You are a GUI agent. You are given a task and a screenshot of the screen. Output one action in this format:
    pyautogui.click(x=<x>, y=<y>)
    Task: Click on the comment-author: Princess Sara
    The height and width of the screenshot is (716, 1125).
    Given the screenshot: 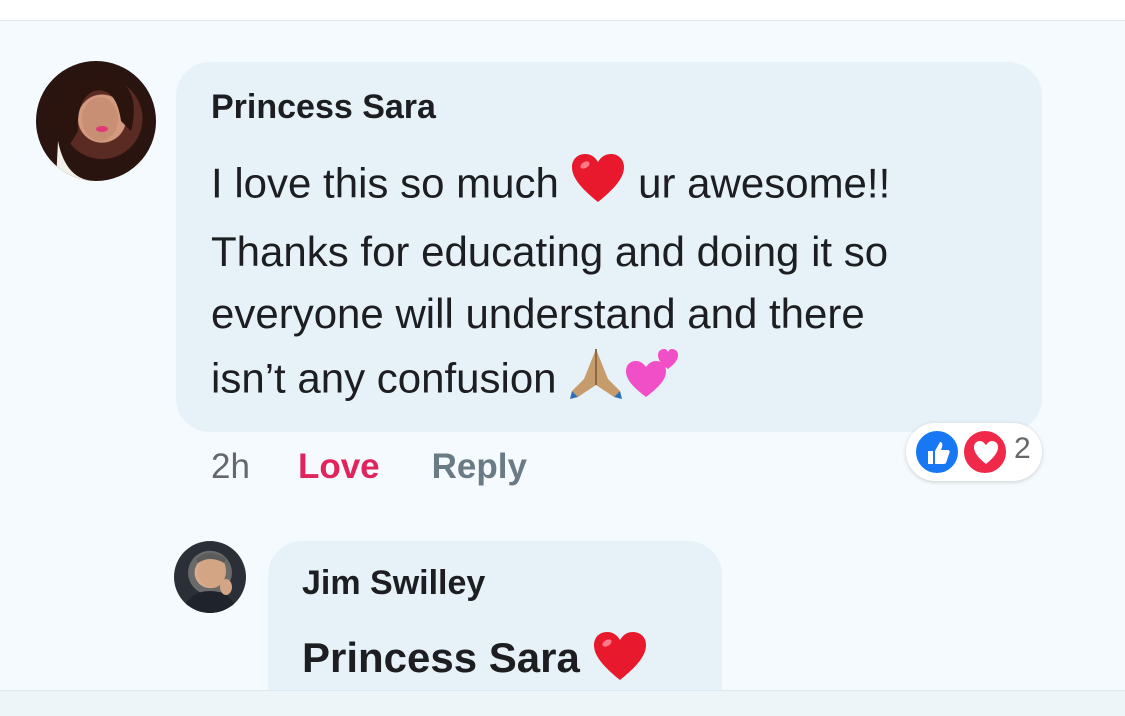 What is the action you would take?
    pyautogui.click(x=323, y=107)
    